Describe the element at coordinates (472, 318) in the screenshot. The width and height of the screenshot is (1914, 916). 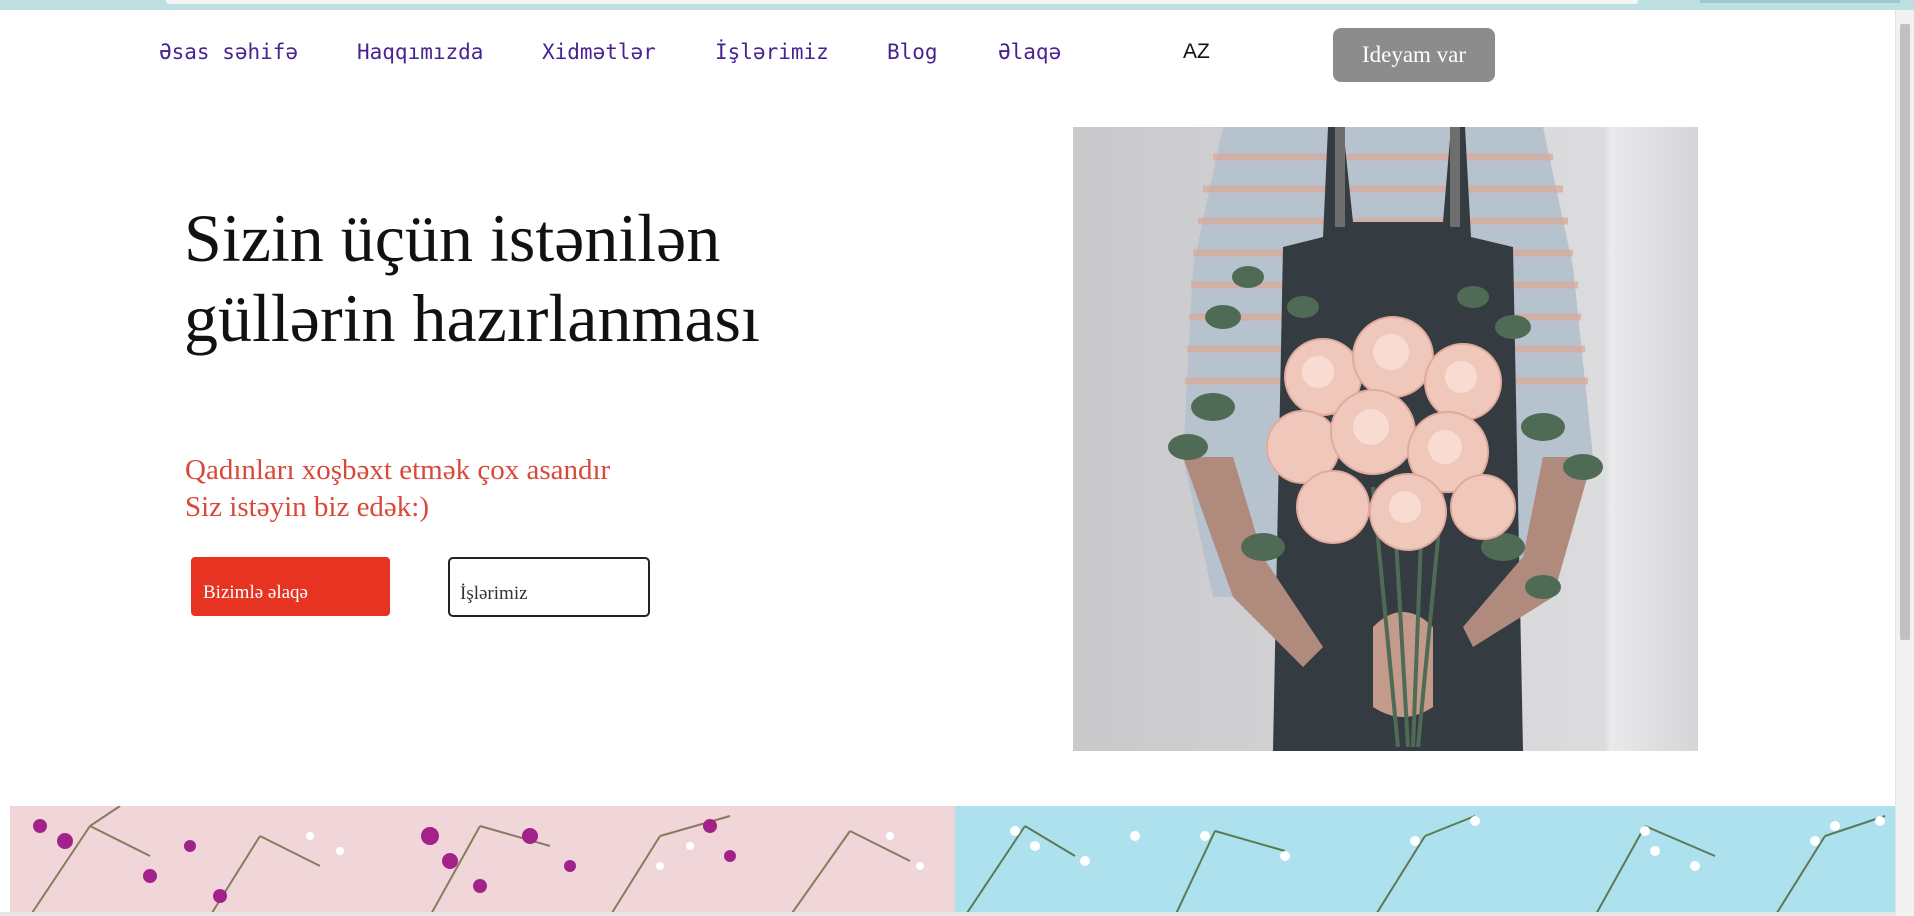
I see `hero-title-line: güllərin hazırlanması` at that location.